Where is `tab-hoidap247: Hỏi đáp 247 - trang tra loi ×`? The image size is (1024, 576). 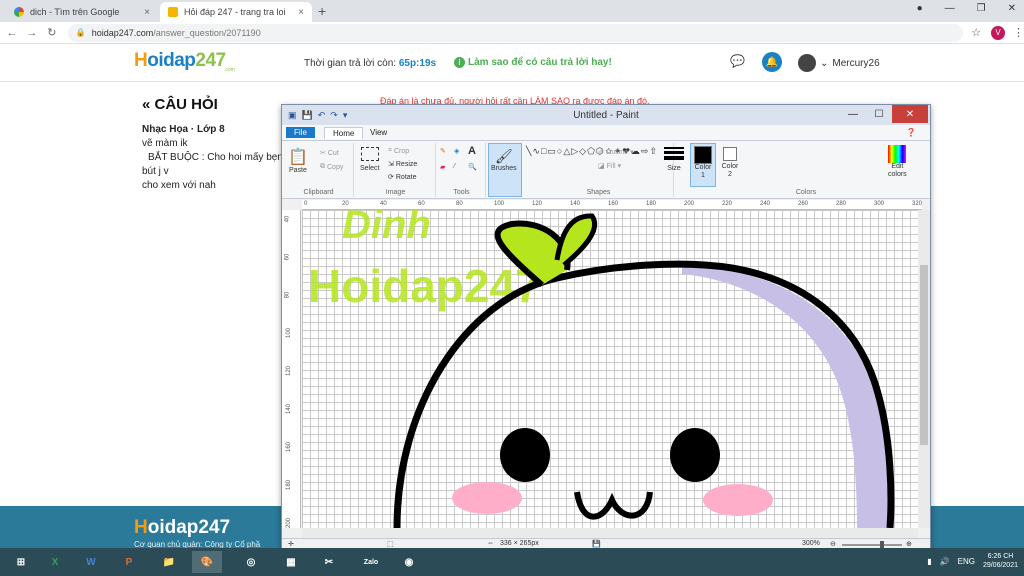
tab-hoidap247: Hỏi đáp 247 - trang tra loi × is located at coordinates (236, 12).